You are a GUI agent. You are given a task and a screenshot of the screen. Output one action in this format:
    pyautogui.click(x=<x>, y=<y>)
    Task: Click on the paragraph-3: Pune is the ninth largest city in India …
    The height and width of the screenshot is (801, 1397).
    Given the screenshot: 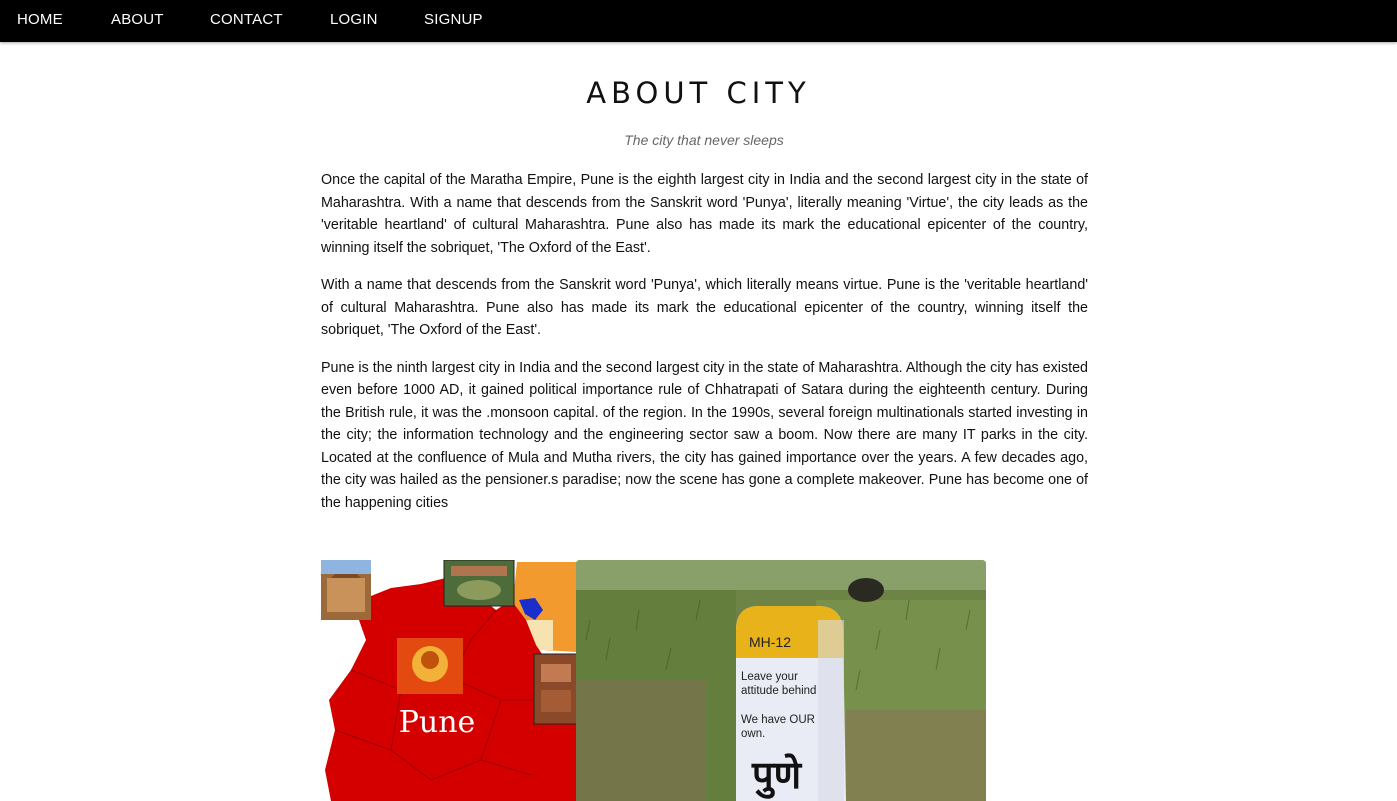 What is the action you would take?
    pyautogui.click(x=704, y=435)
    